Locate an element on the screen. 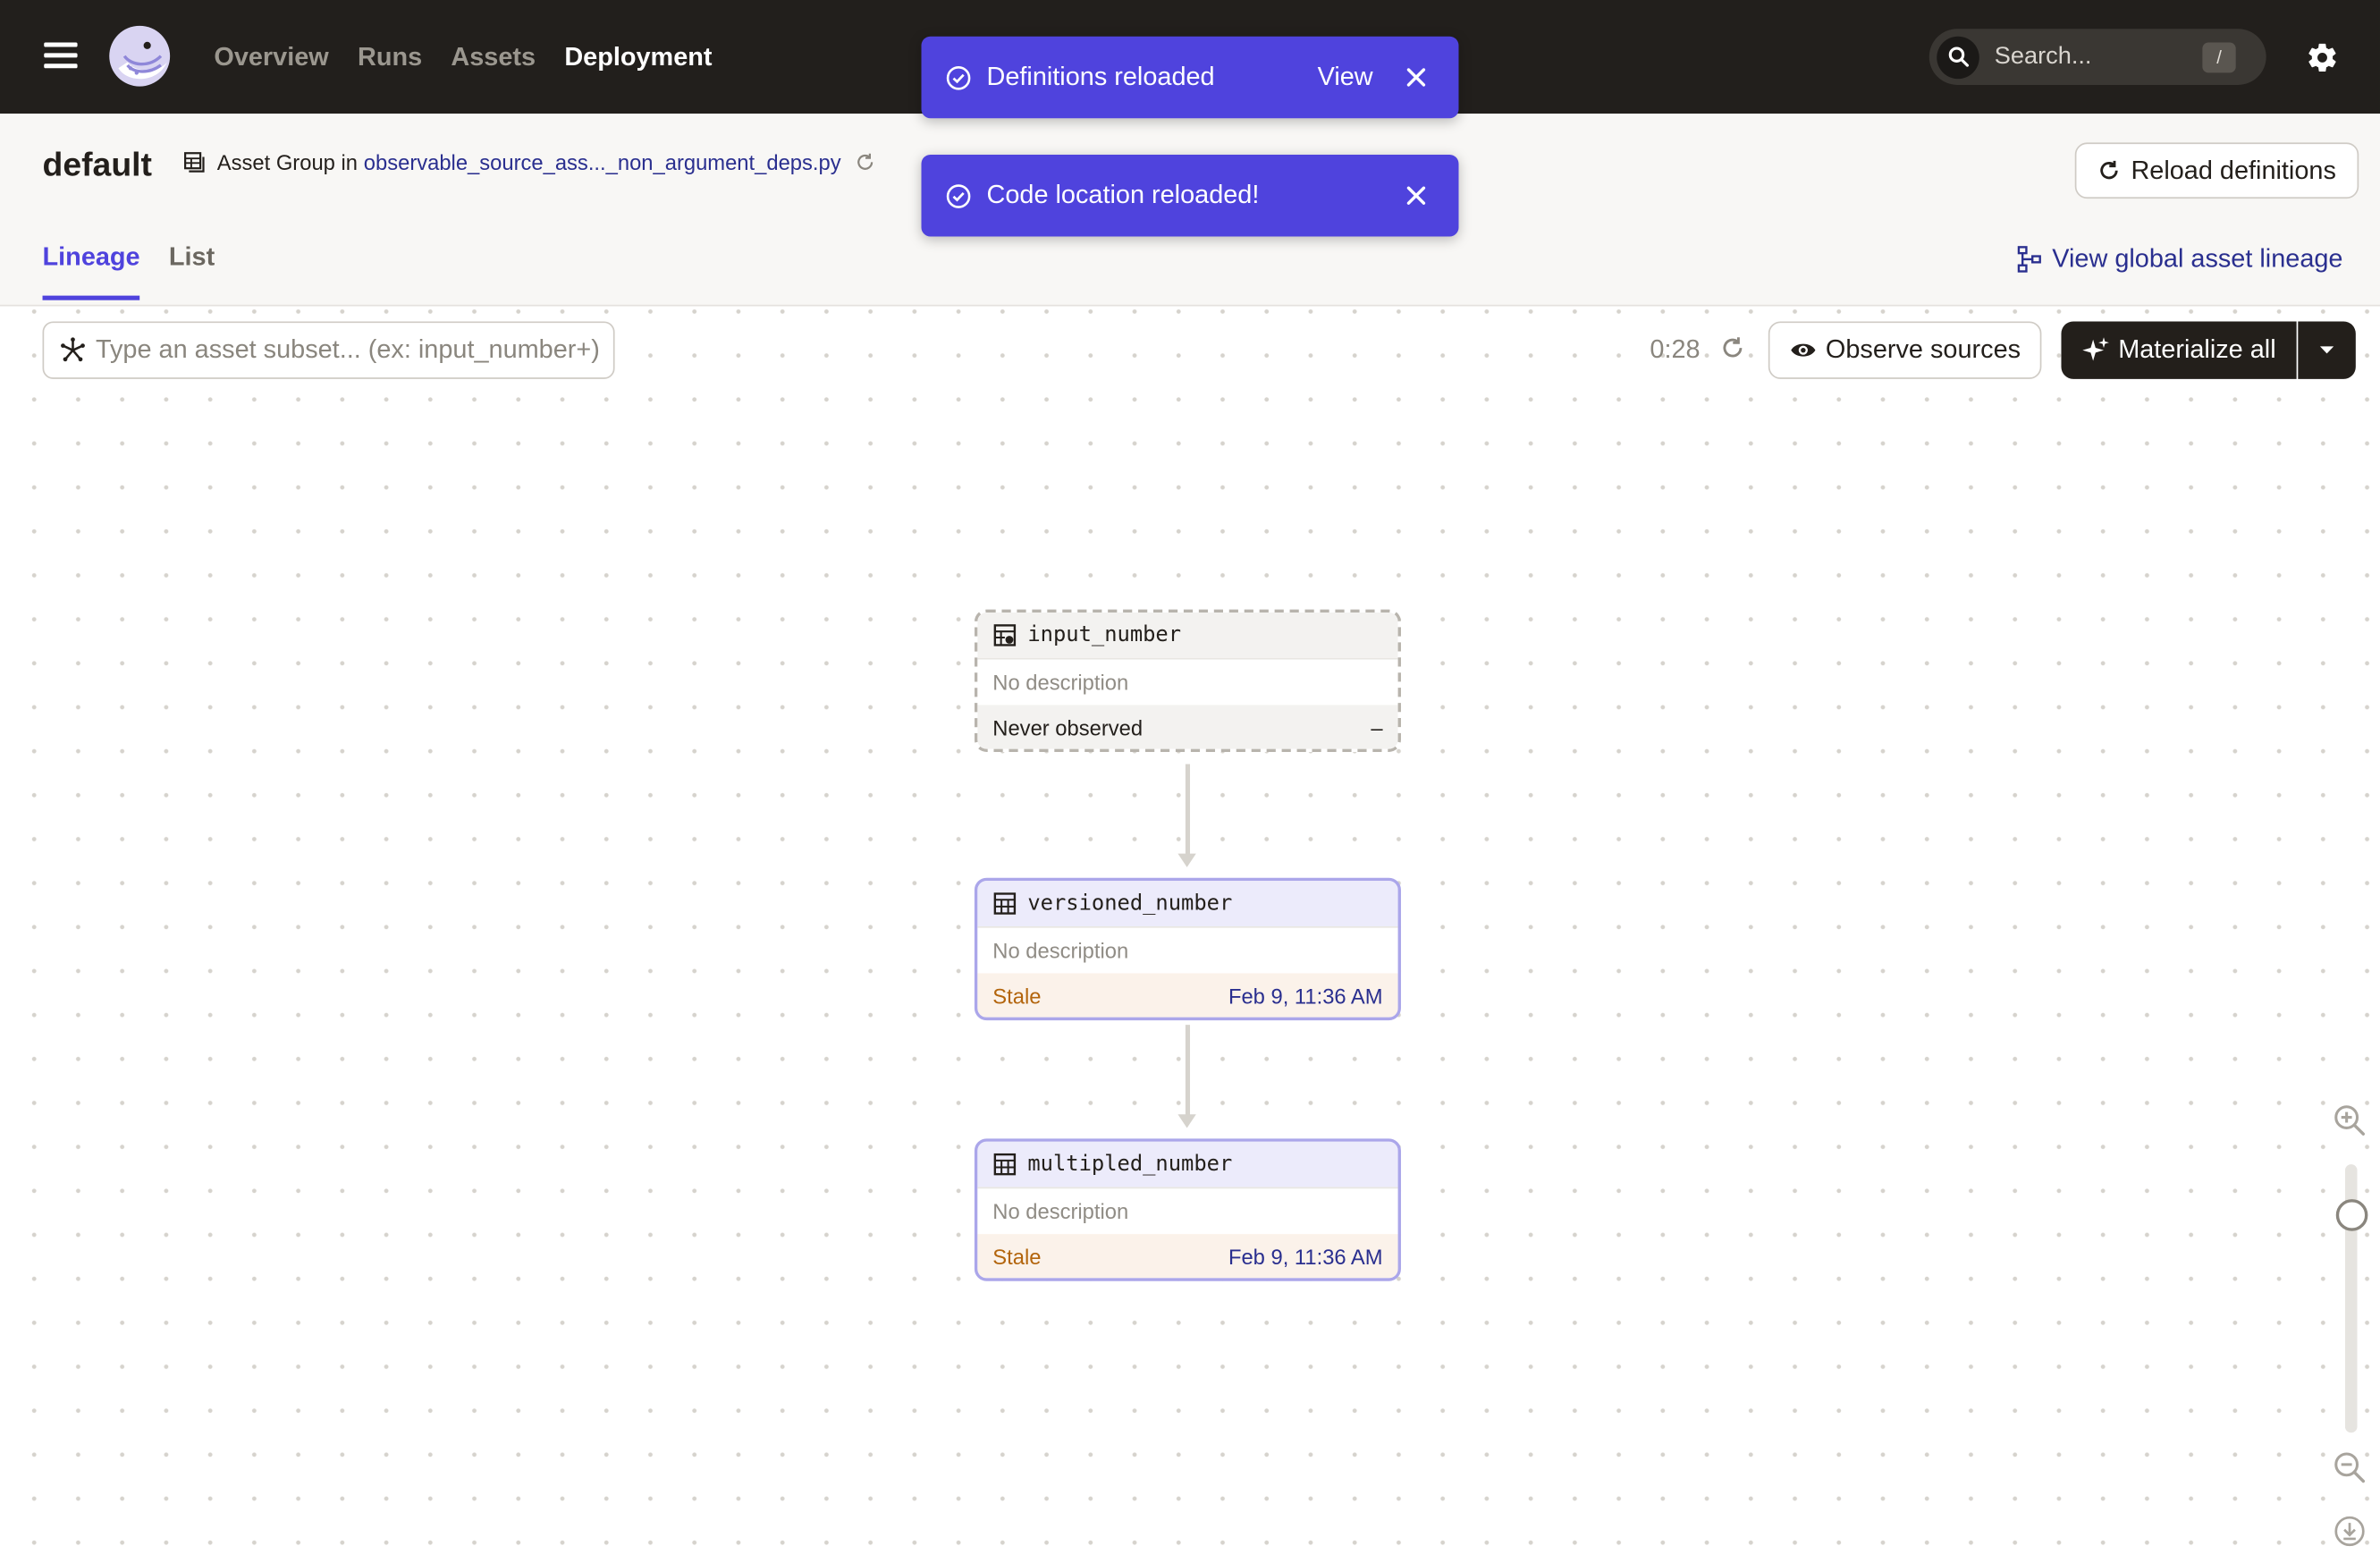 The image size is (2380, 1563). asset-status-value: – is located at coordinates (1377, 726).